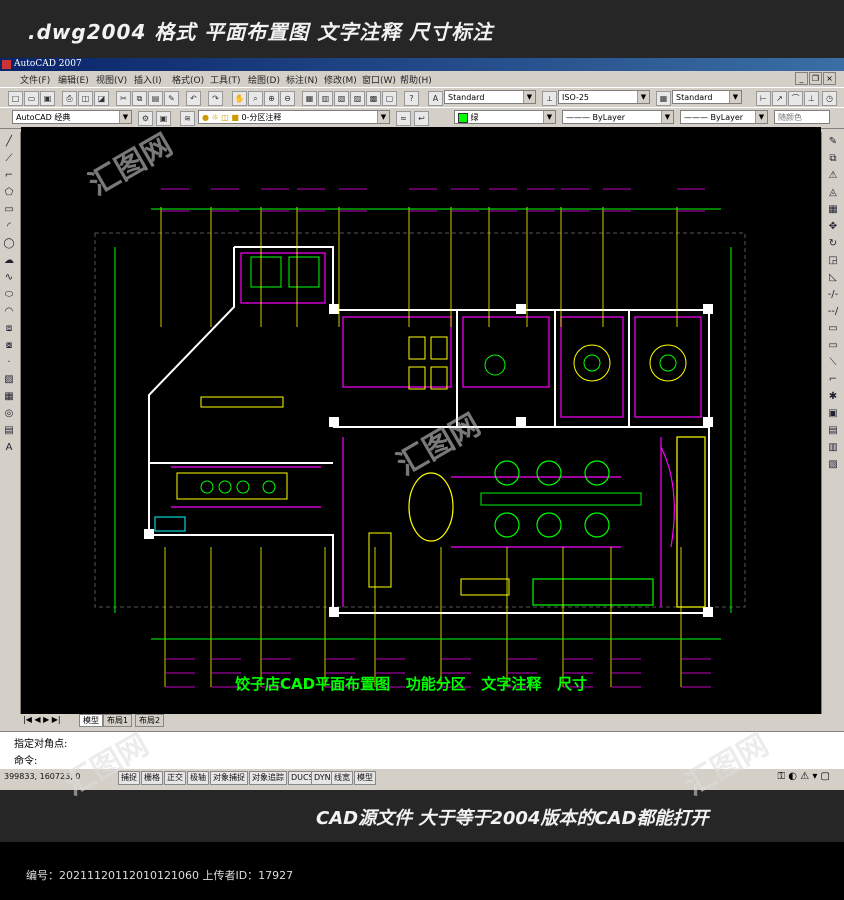 The image size is (844, 900). What do you see at coordinates (9, 261) in the screenshot?
I see `revcloud-icon: ☁` at bounding box center [9, 261].